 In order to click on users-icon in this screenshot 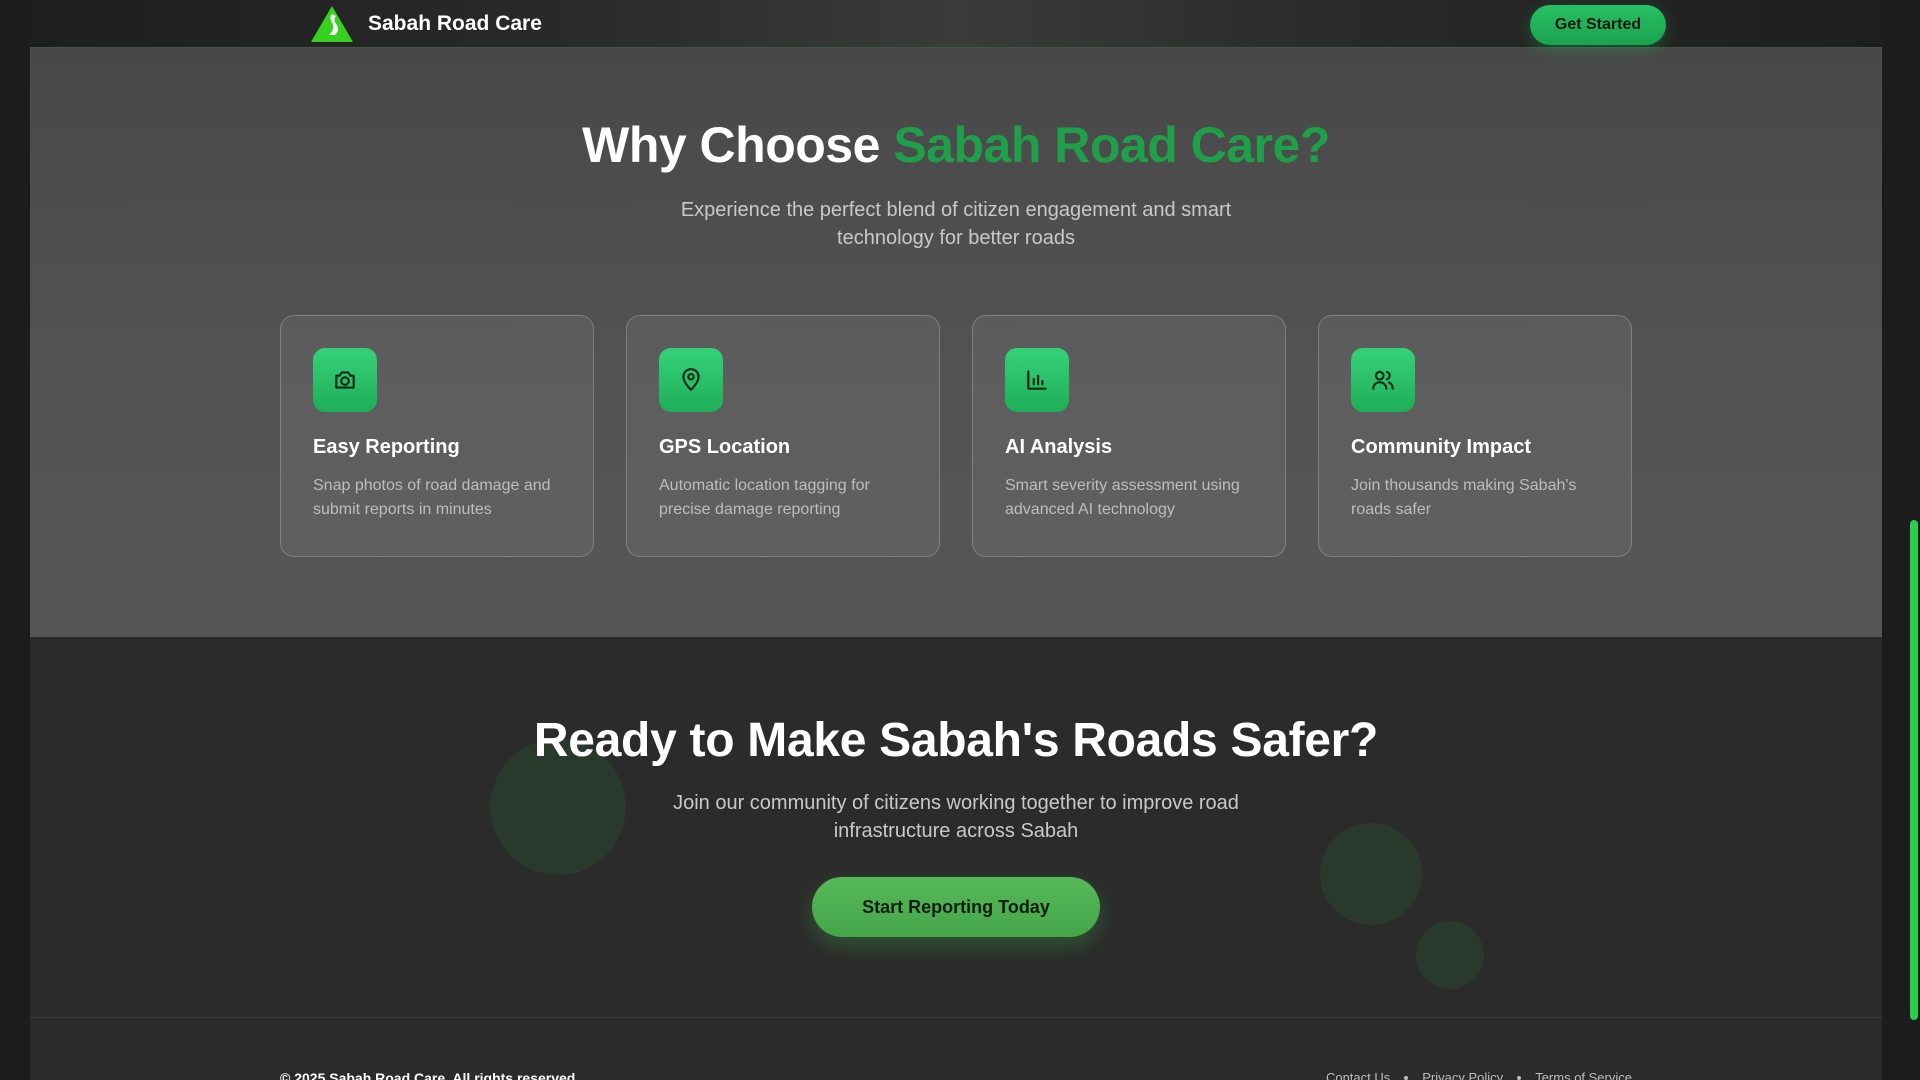, I will do `click(1383, 380)`.